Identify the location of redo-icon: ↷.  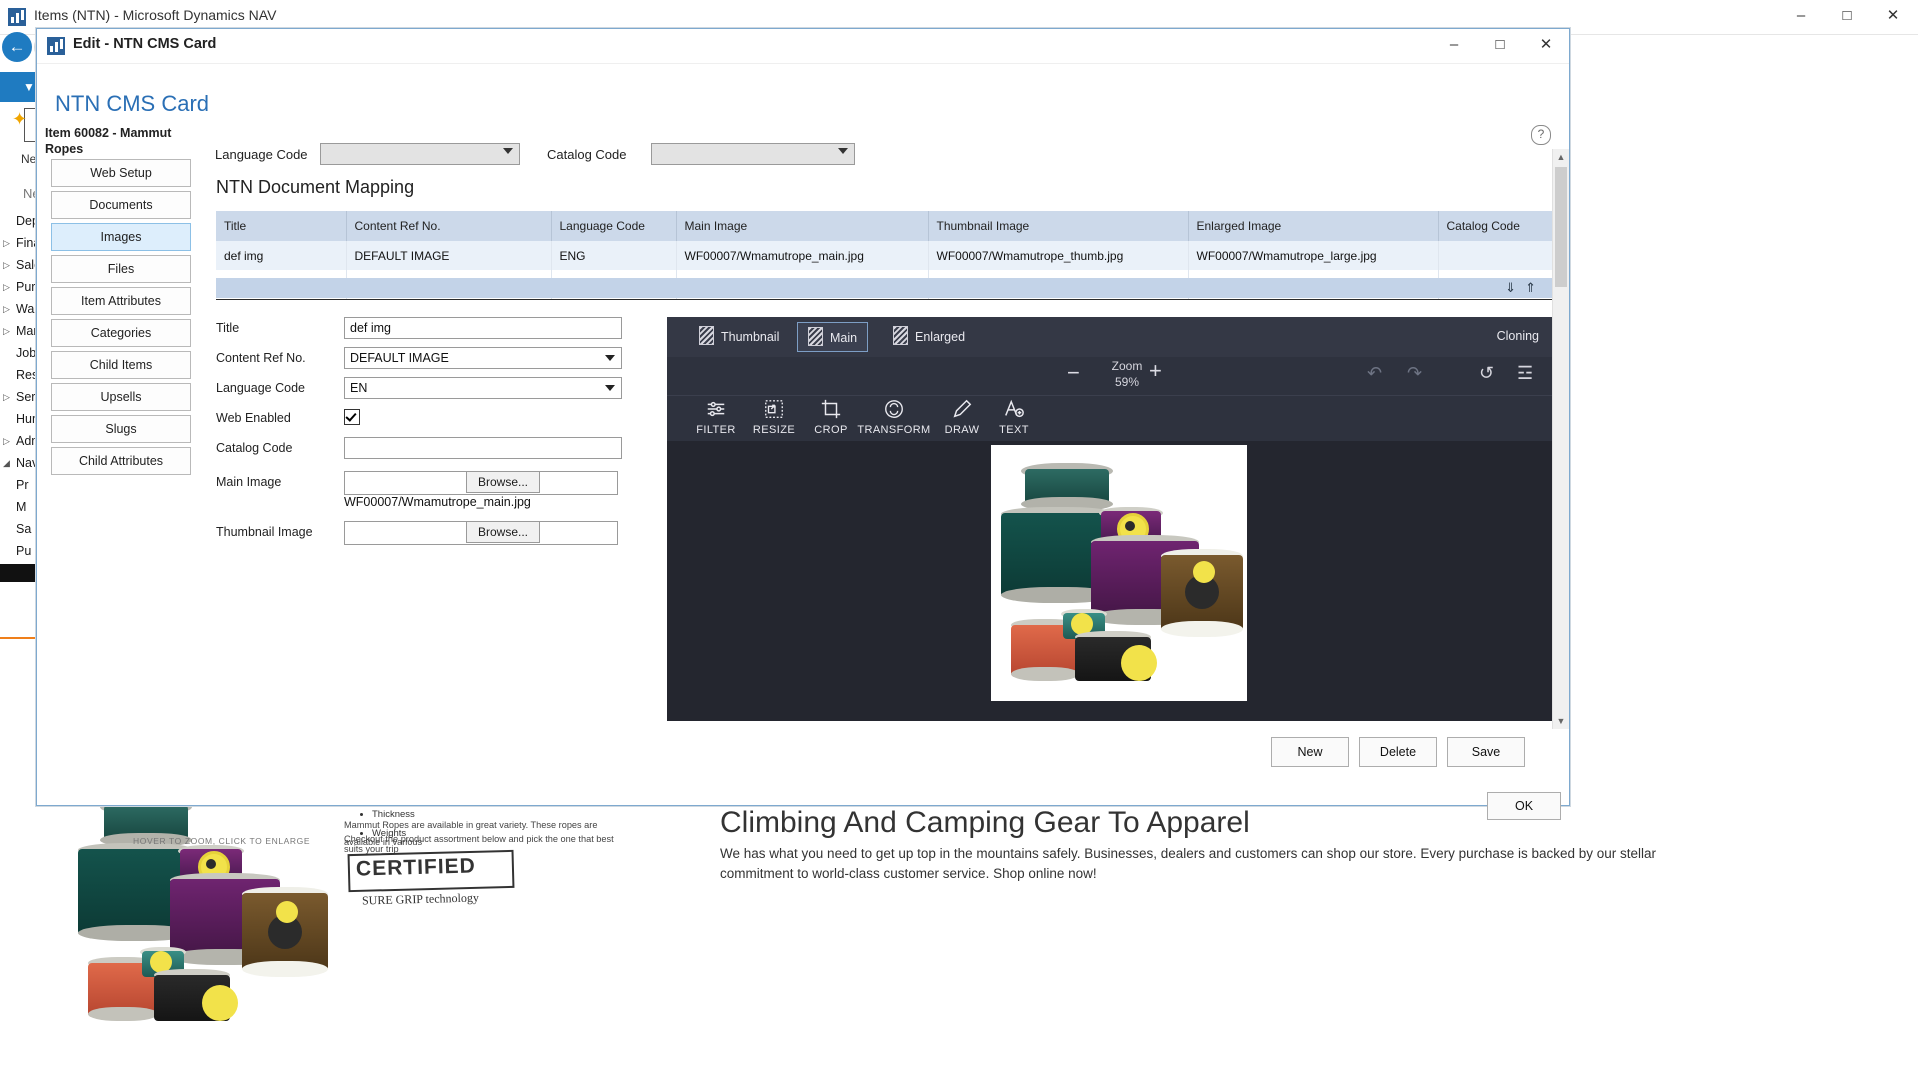
(1414, 373).